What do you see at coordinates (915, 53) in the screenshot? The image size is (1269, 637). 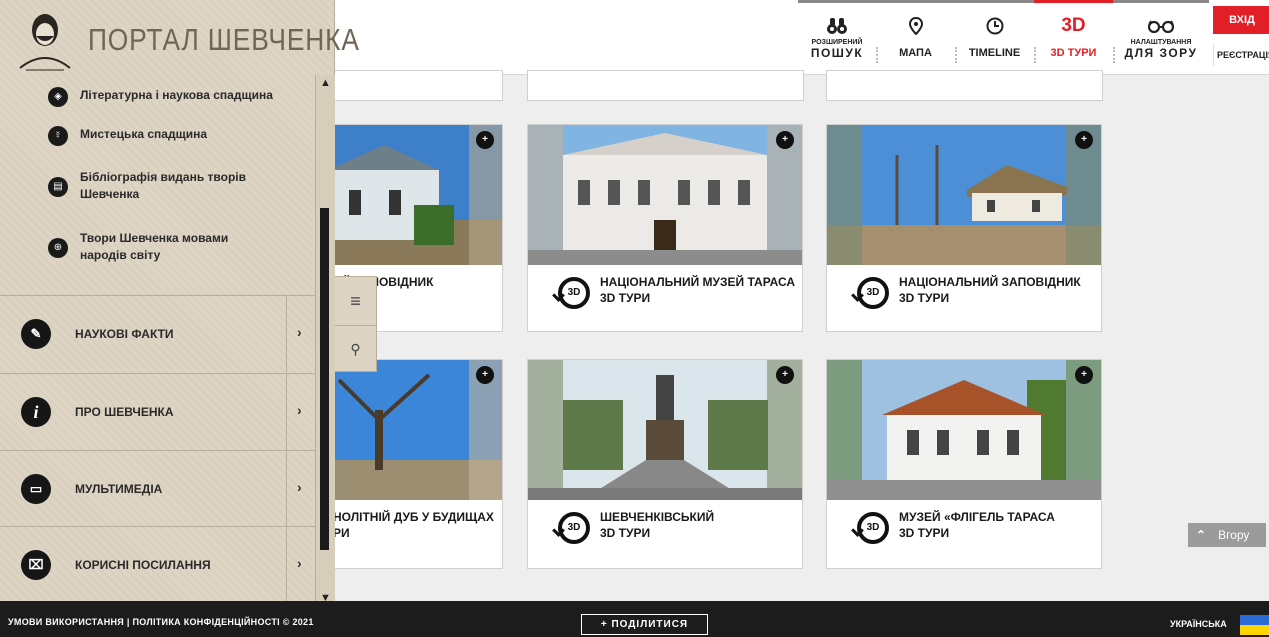 I see `map-label: МАПА` at bounding box center [915, 53].